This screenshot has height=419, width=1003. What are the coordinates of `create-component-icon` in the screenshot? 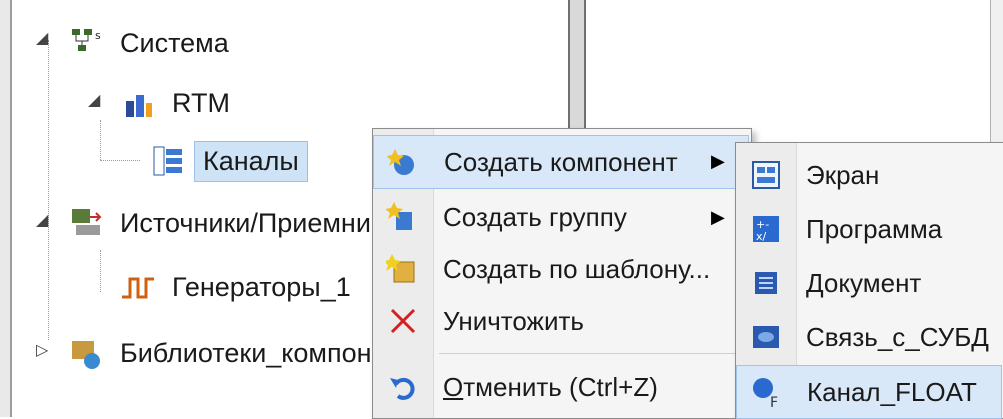 It's located at (404, 162).